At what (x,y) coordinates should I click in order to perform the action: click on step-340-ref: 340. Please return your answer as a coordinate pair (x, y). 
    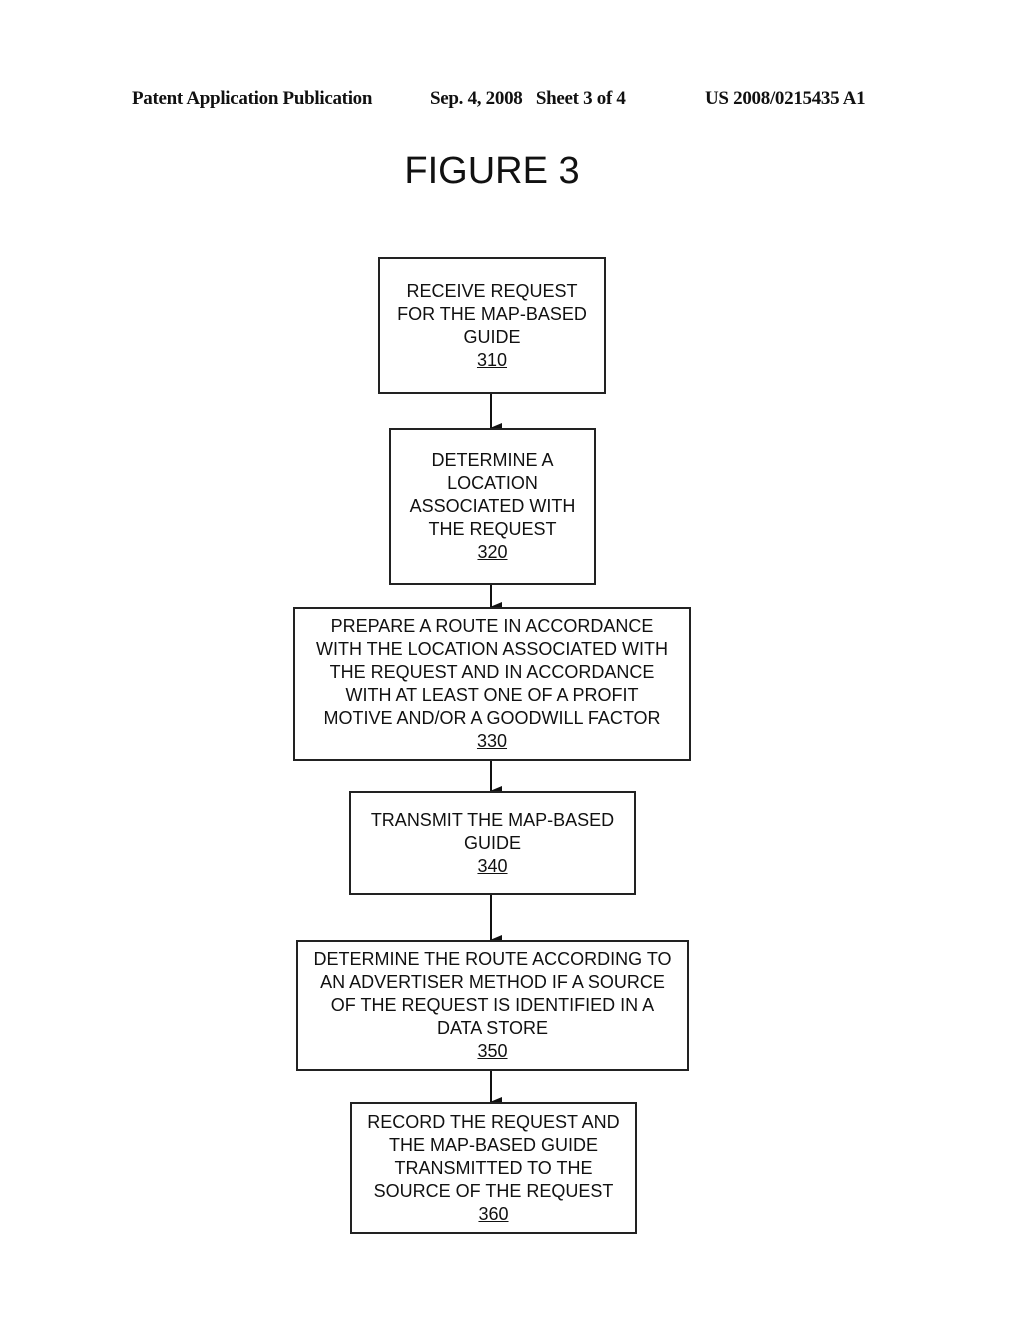
    Looking at the image, I should click on (492, 865).